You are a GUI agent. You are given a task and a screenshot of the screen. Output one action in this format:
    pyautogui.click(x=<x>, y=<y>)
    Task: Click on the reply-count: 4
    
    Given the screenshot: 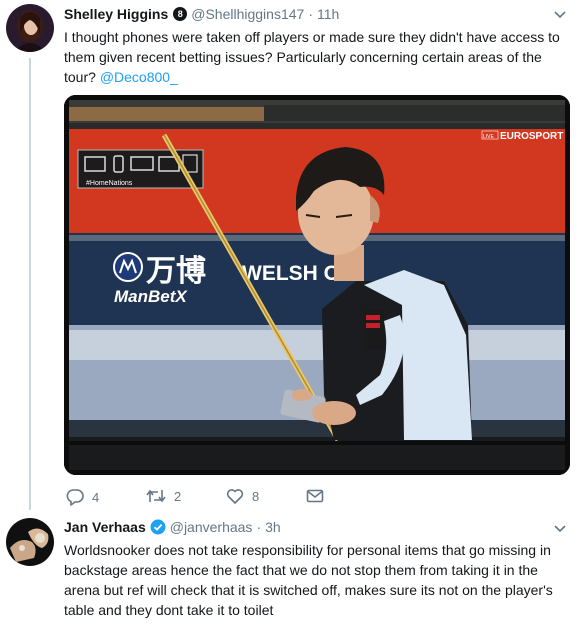 What is the action you would take?
    pyautogui.click(x=96, y=497)
    